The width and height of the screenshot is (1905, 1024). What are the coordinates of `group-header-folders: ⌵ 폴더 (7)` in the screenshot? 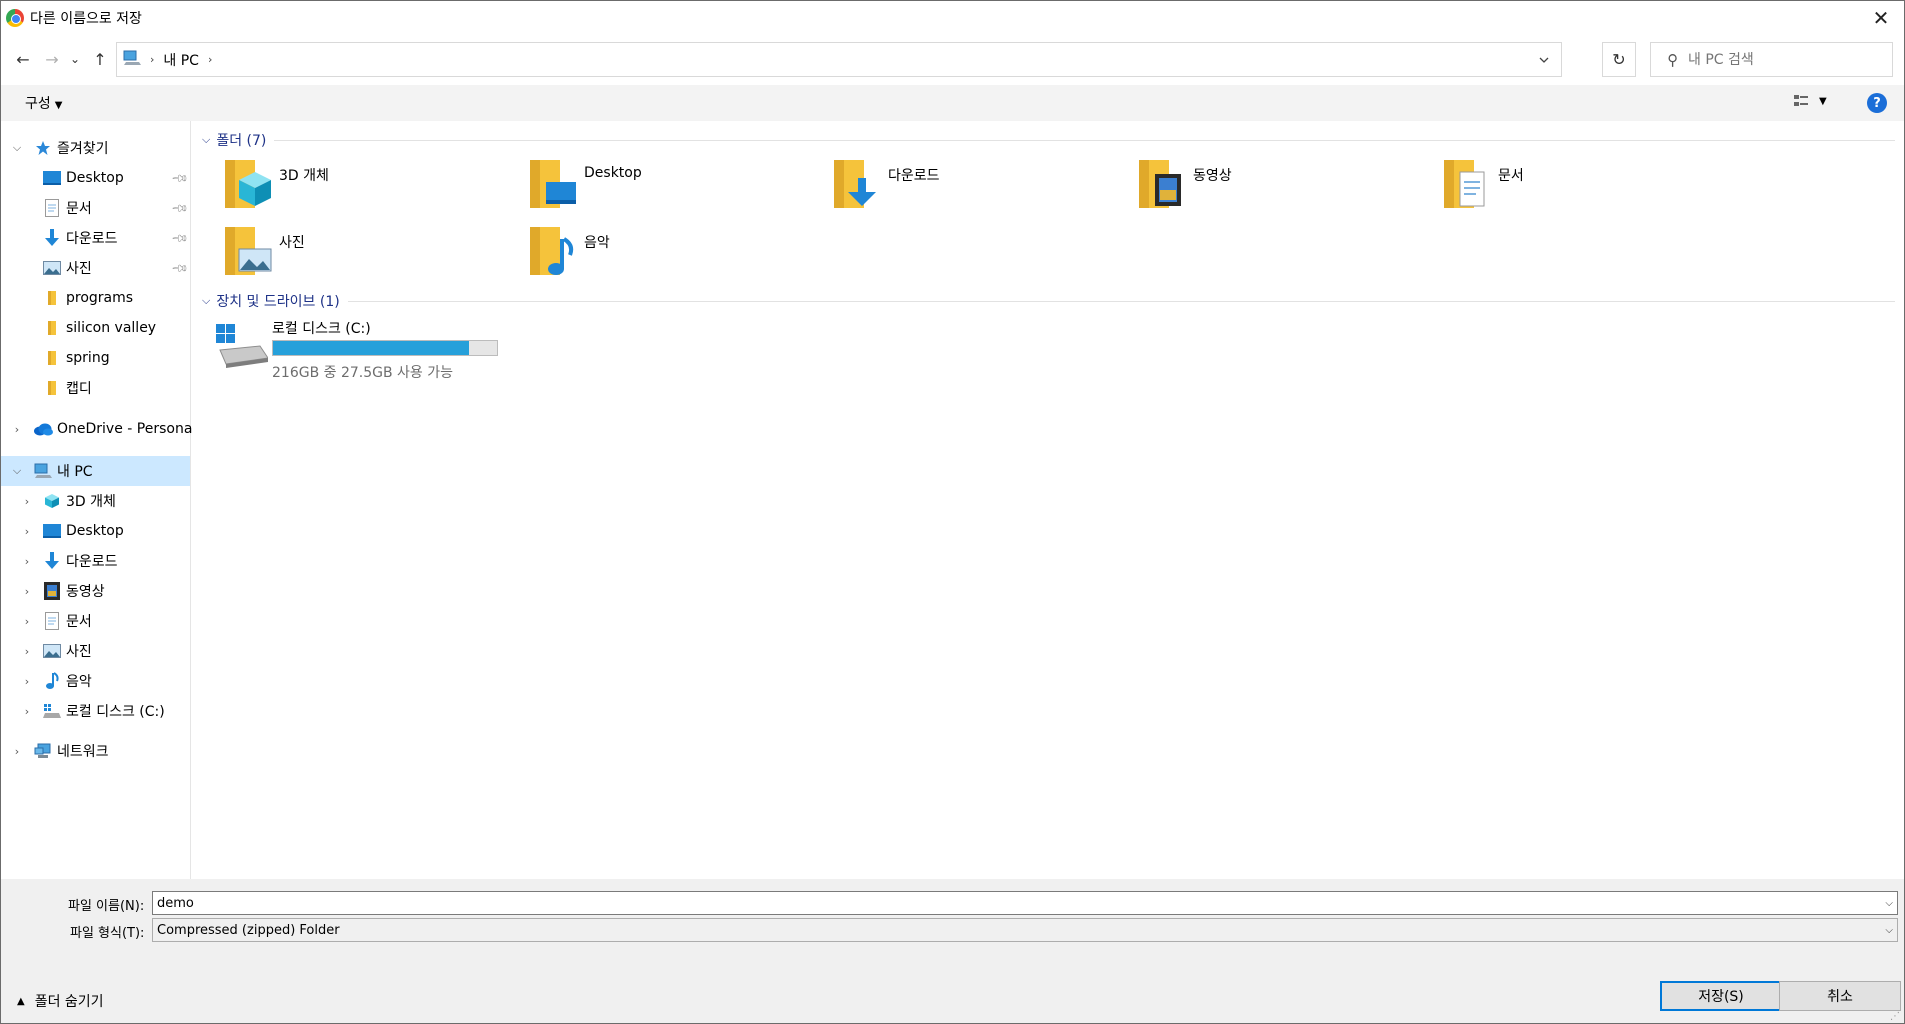 It's located at (1048, 140).